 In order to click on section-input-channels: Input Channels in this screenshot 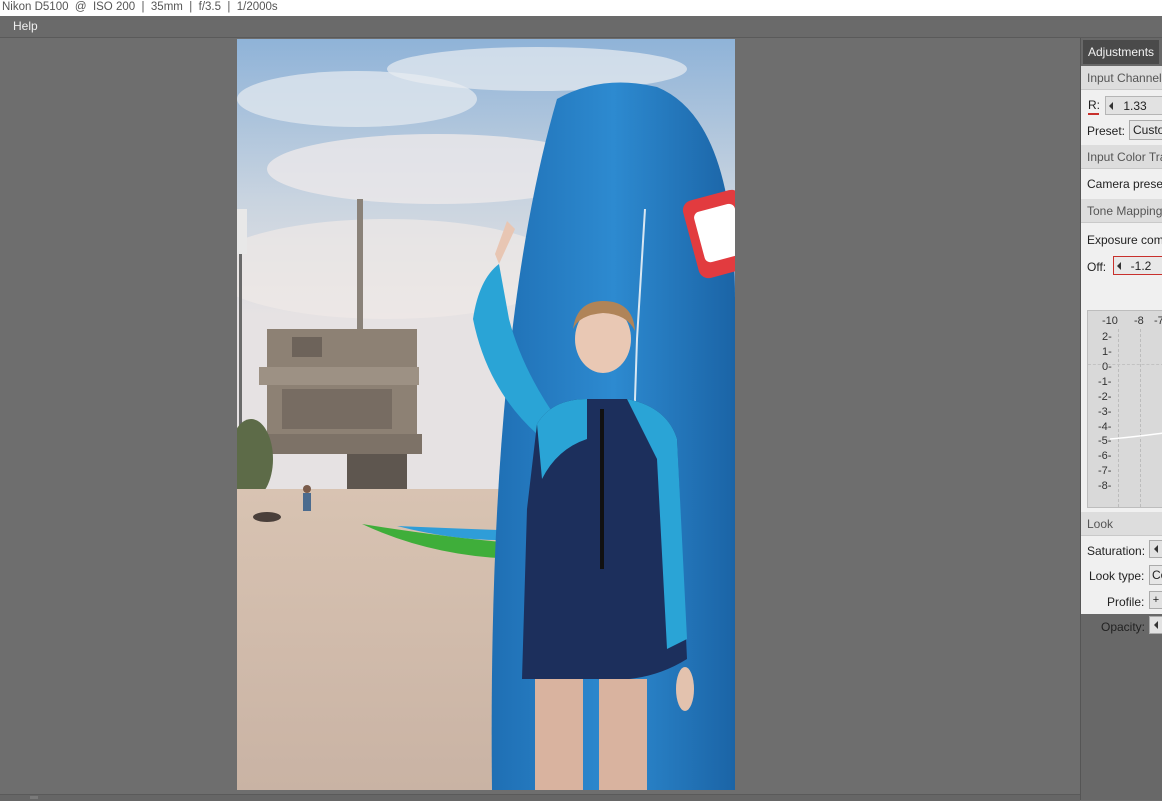, I will do `click(1121, 78)`.